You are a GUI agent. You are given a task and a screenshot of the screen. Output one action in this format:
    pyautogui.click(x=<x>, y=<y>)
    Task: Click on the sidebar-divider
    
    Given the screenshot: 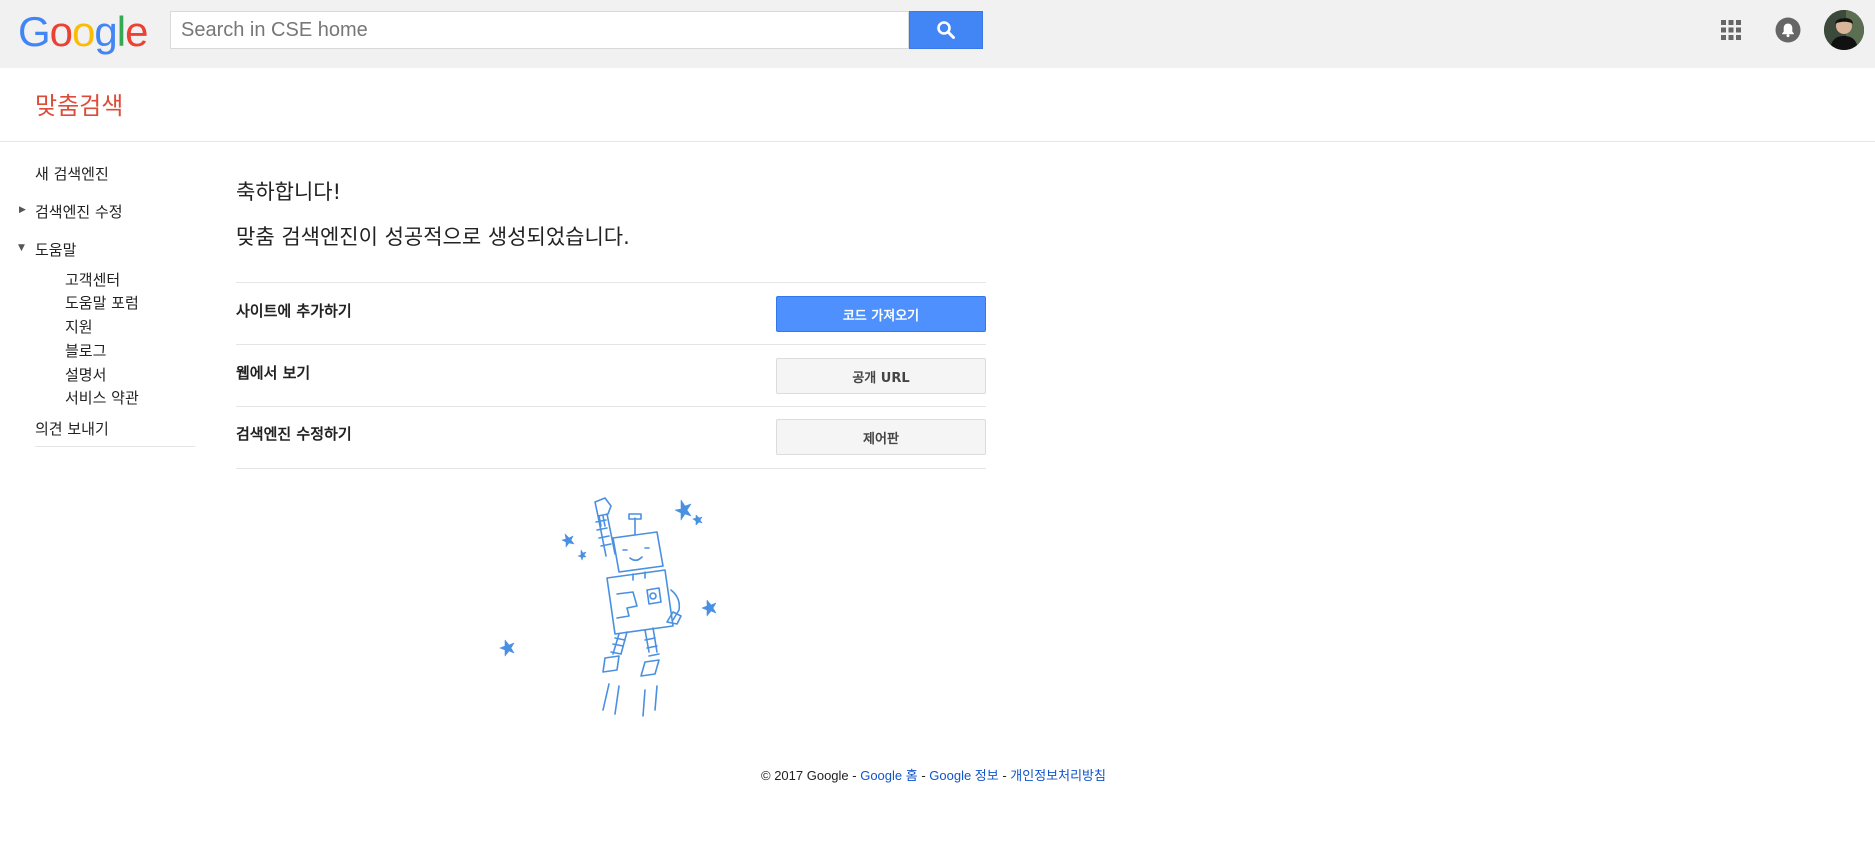 What is the action you would take?
    pyautogui.click(x=115, y=446)
    